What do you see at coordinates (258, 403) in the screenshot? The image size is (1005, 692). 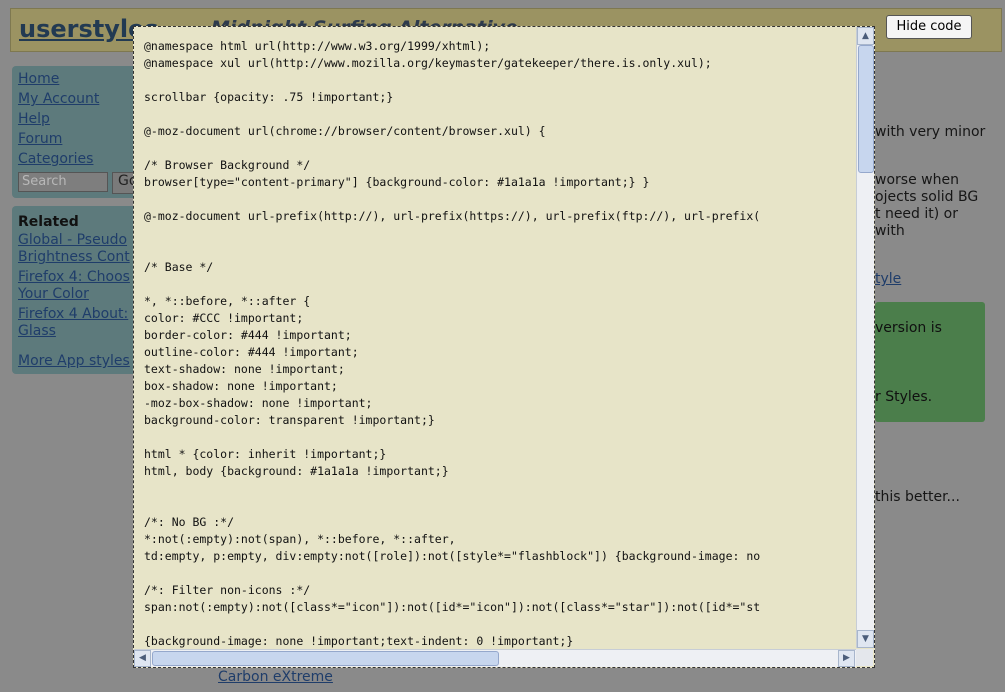 I see `code-line: -moz-box-shadow: none !important;` at bounding box center [258, 403].